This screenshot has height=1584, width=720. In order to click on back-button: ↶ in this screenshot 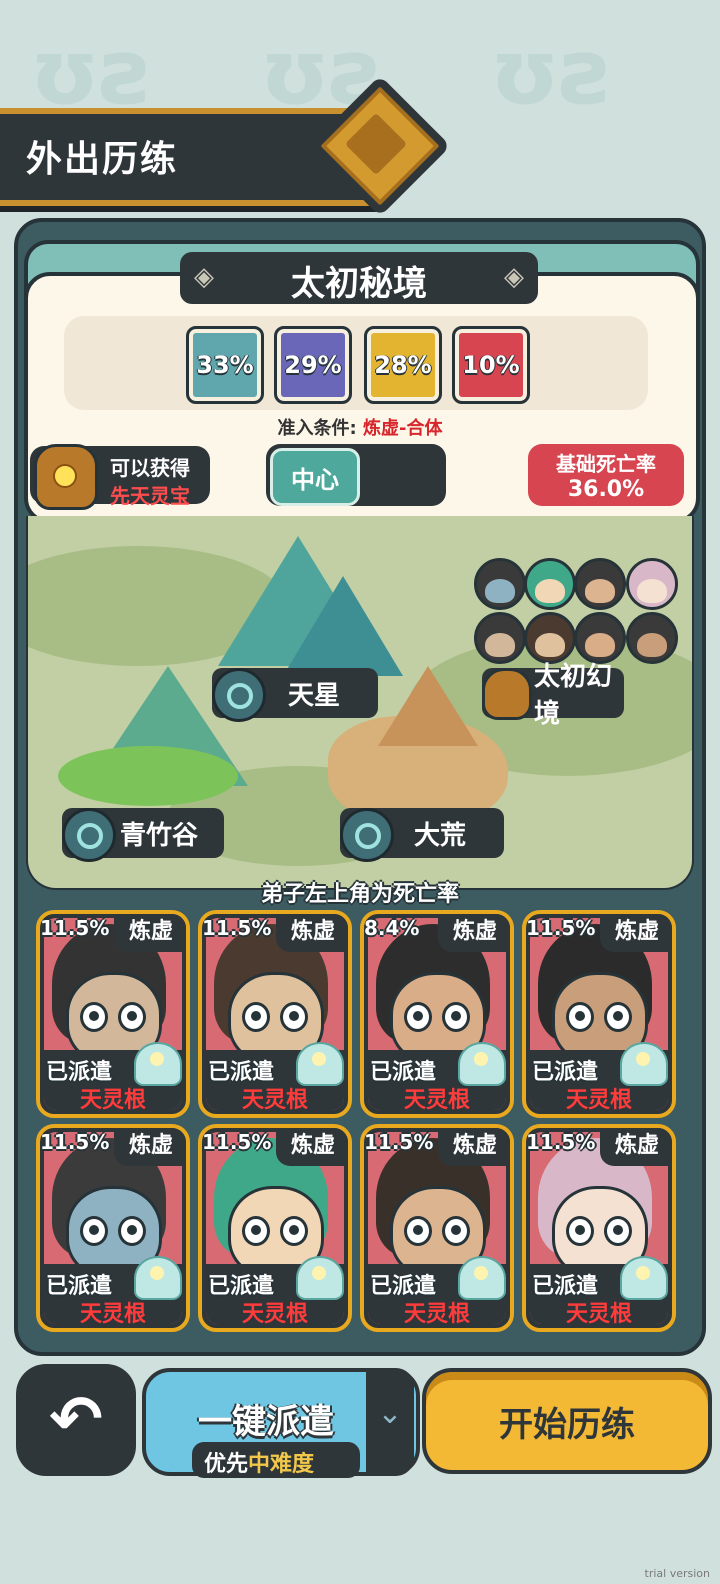, I will do `click(76, 1420)`.